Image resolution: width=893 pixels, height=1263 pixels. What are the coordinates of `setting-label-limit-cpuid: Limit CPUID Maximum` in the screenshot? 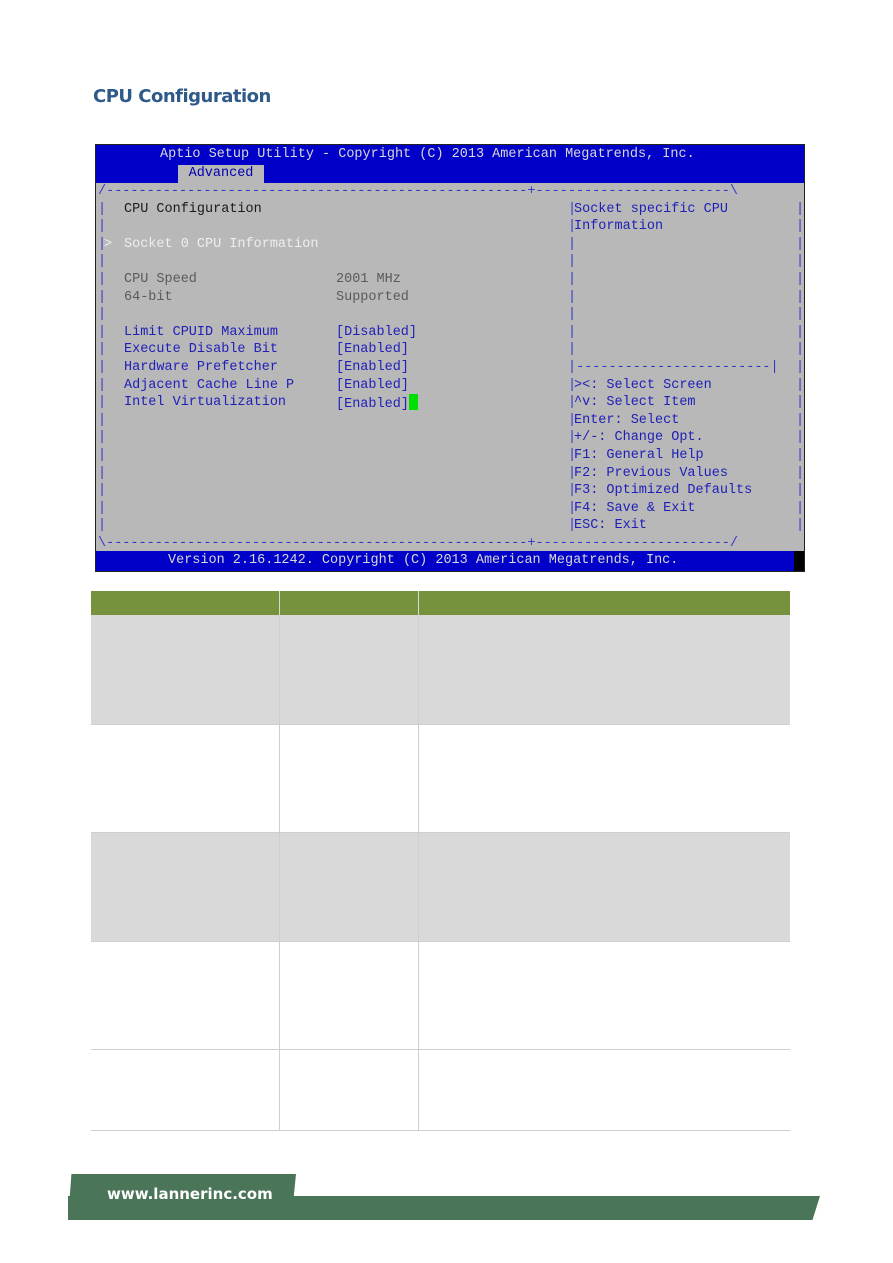 It's located at (201, 333).